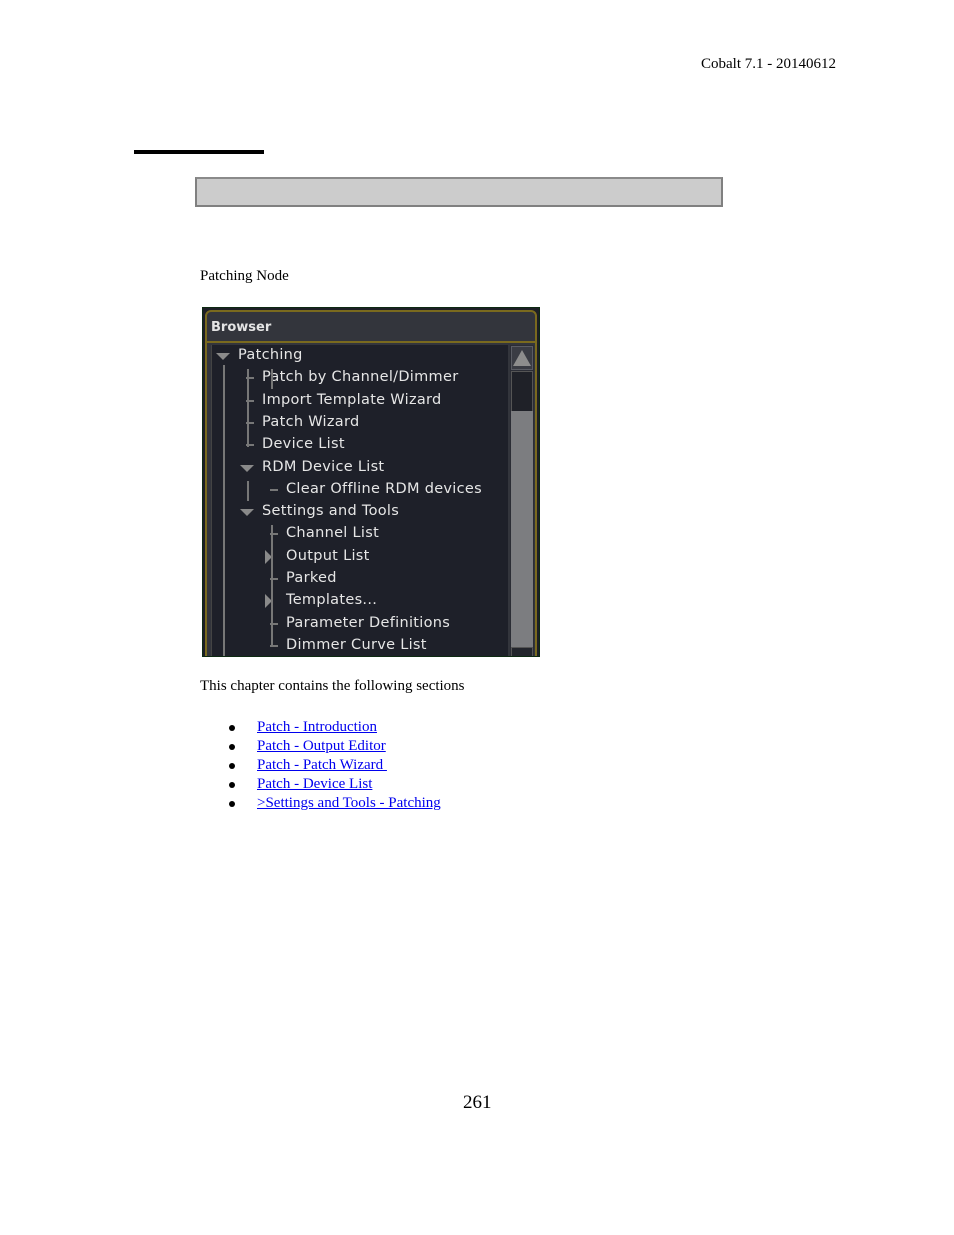 This screenshot has height=1235, width=954. I want to click on tree-item-label: Parameter Definitions, so click(368, 622).